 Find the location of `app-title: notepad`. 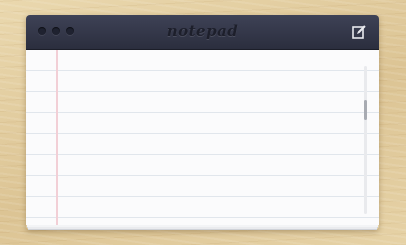

app-title: notepad is located at coordinates (202, 31).